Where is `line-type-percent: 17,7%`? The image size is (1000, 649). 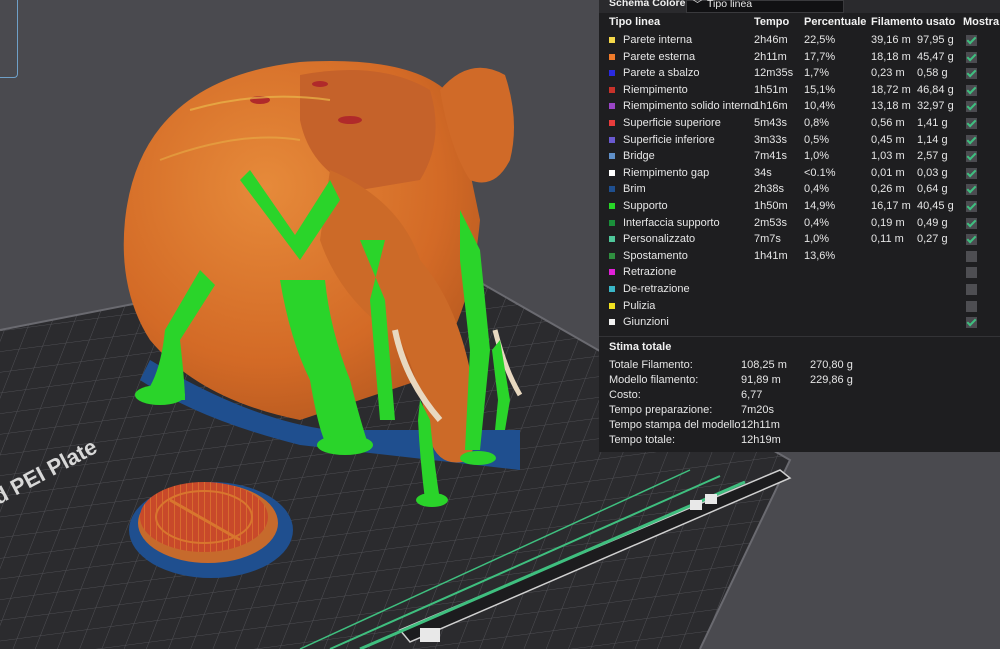
line-type-percent: 17,7% is located at coordinates (820, 56).